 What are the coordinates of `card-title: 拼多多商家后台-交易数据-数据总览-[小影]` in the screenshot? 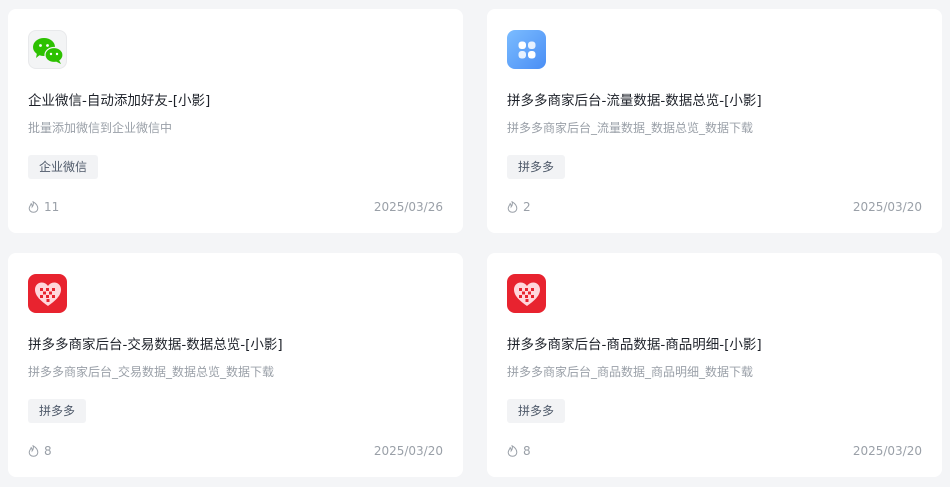 It's located at (155, 345).